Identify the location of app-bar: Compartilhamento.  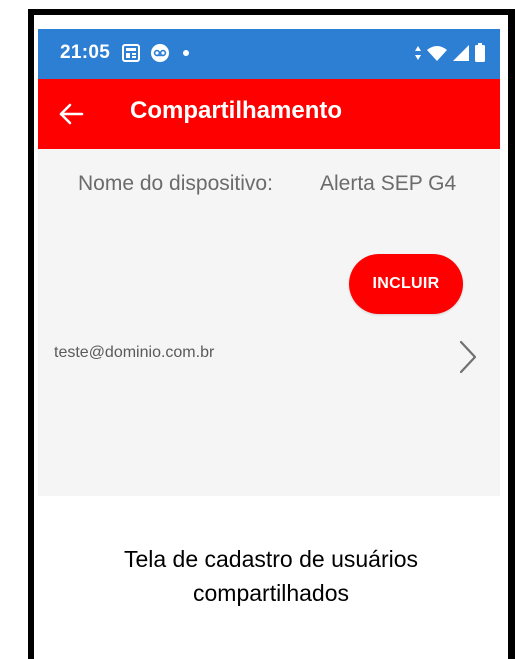
(269, 114).